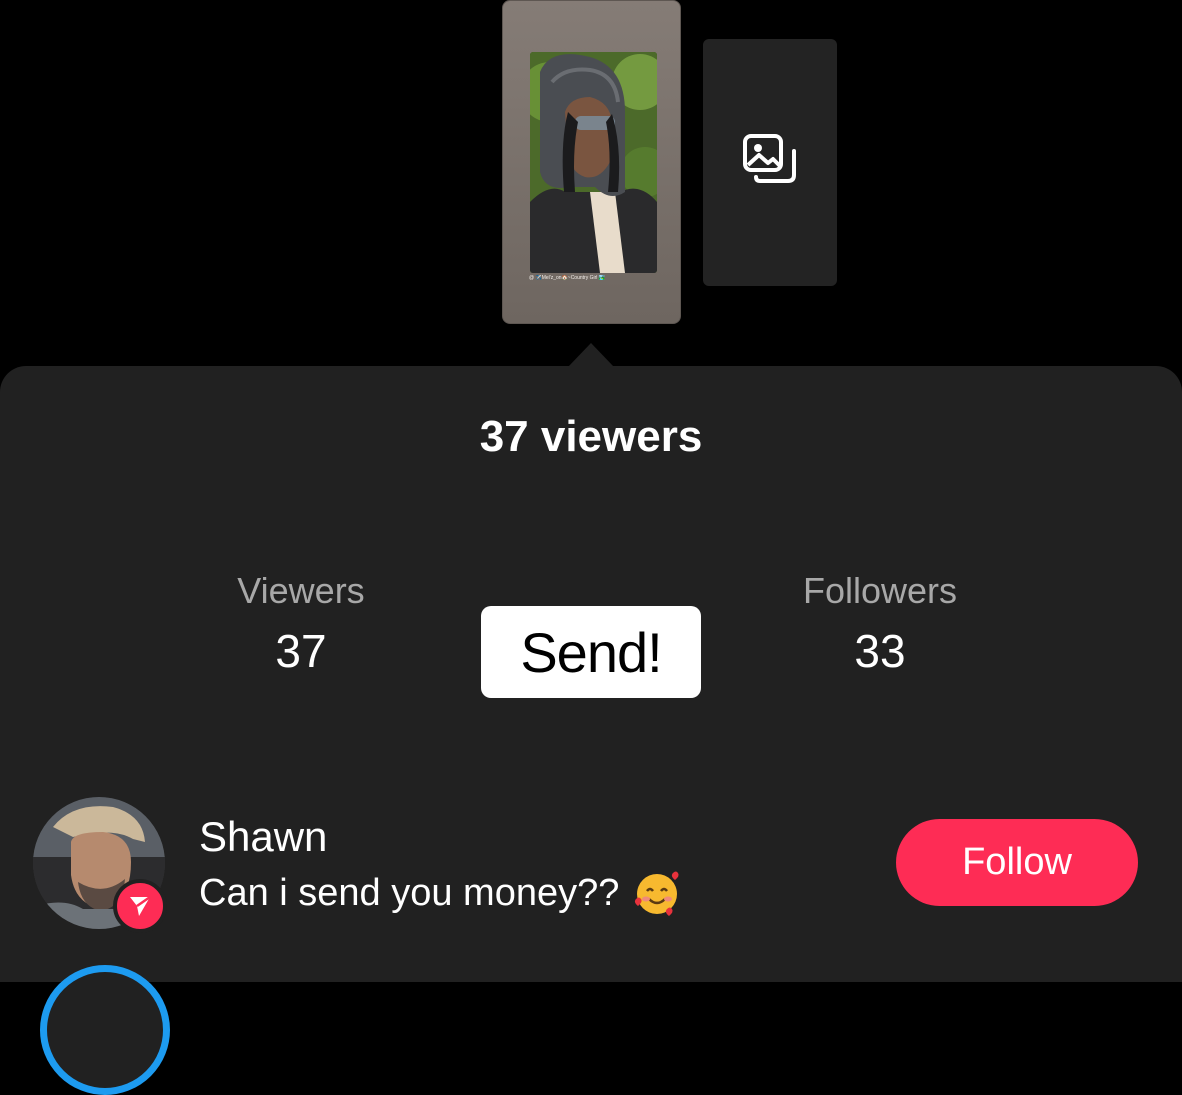 Image resolution: width=1182 pixels, height=1095 pixels. I want to click on viewer-name: Shawn, so click(263, 836).